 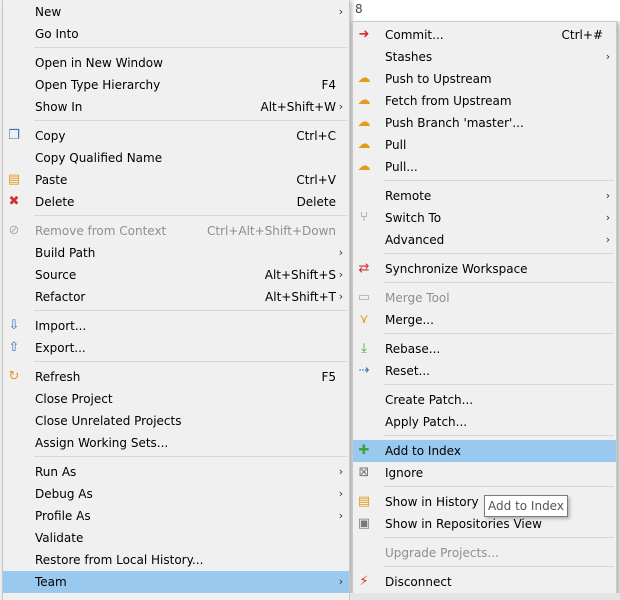 What do you see at coordinates (176, 494) in the screenshot?
I see `menu-item-debug-as: Debug As ›` at bounding box center [176, 494].